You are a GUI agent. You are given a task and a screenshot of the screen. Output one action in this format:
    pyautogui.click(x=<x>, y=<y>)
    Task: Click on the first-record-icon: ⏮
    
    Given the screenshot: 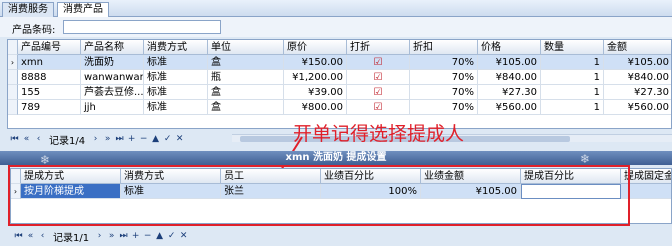 What is the action you would take?
    pyautogui.click(x=18, y=236)
    